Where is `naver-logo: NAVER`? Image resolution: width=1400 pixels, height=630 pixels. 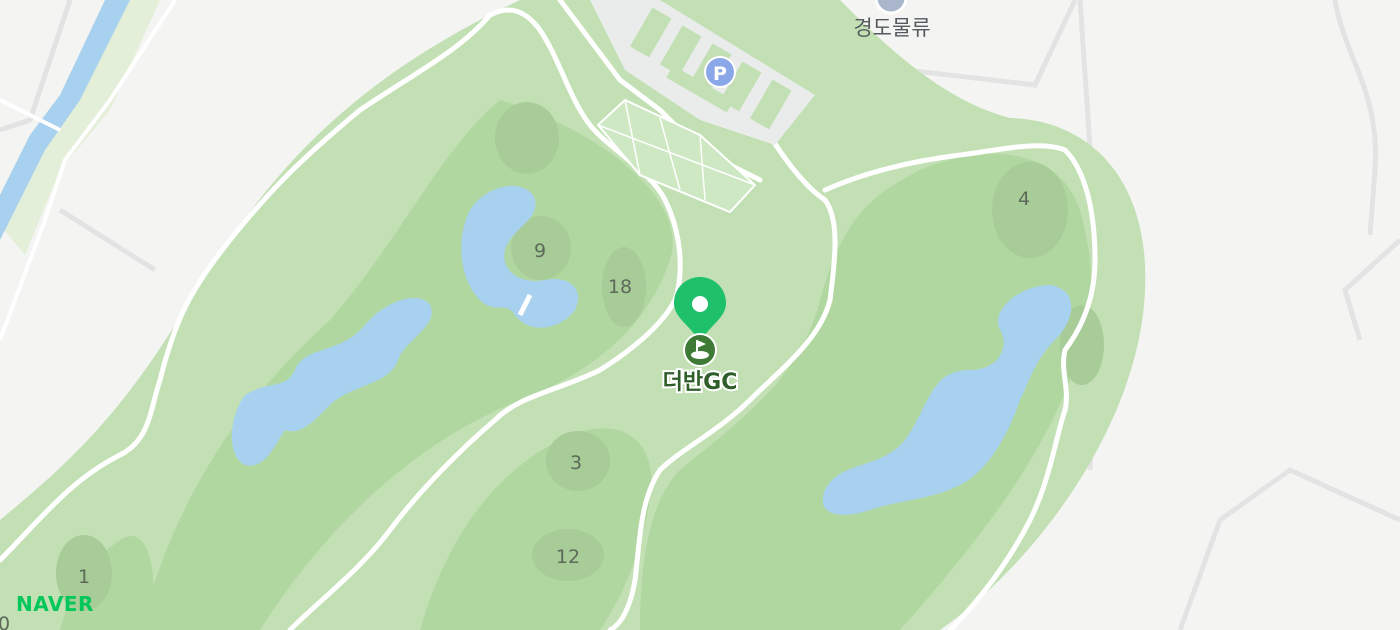 naver-logo: NAVER is located at coordinates (55, 604).